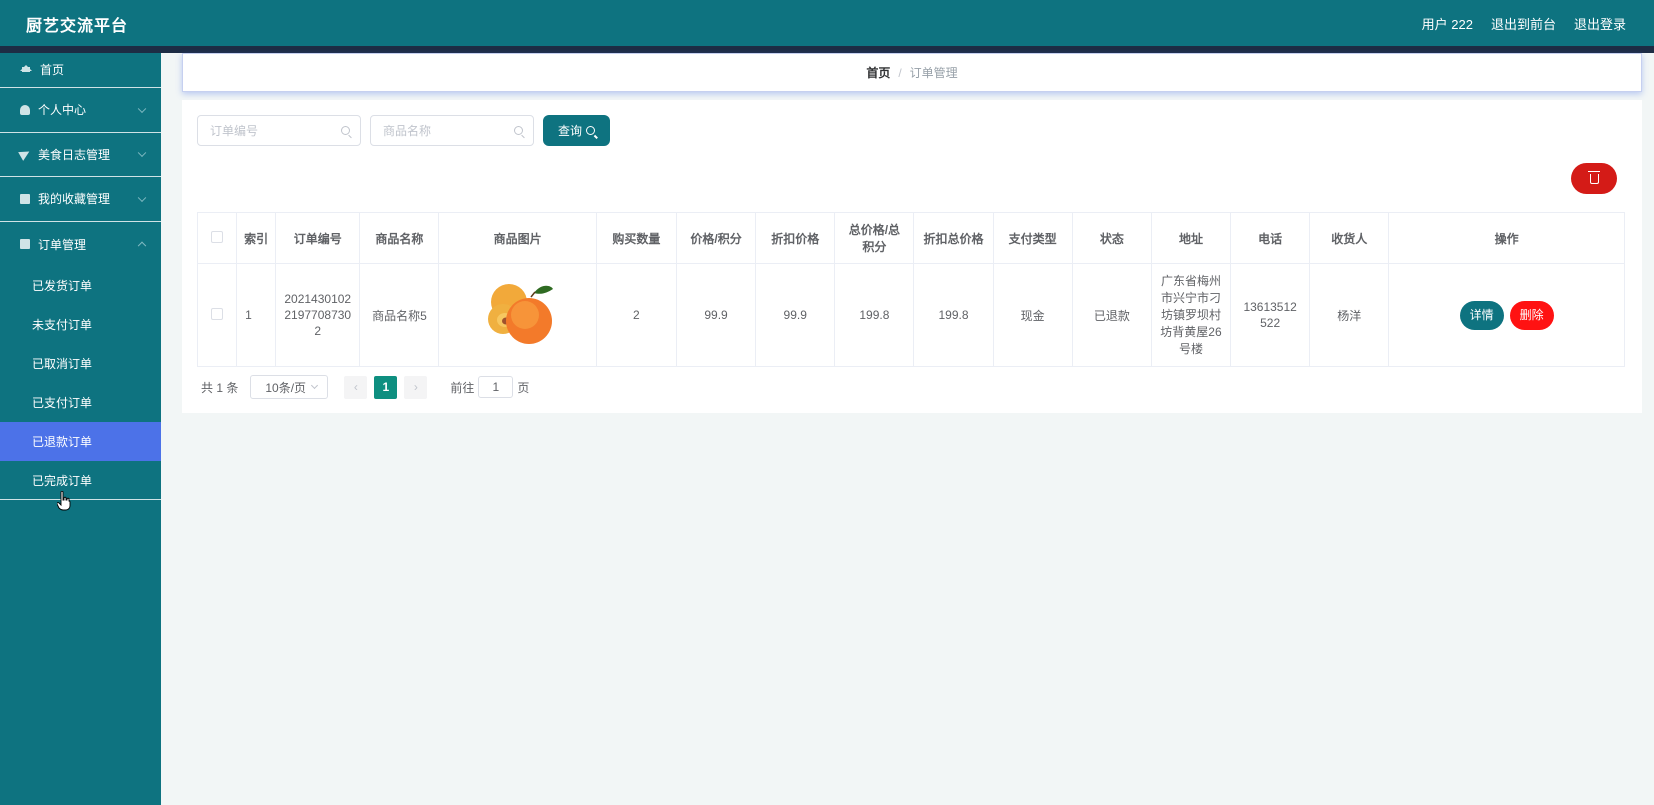  What do you see at coordinates (1481, 315) in the screenshot?
I see `detail-button: 详情` at bounding box center [1481, 315].